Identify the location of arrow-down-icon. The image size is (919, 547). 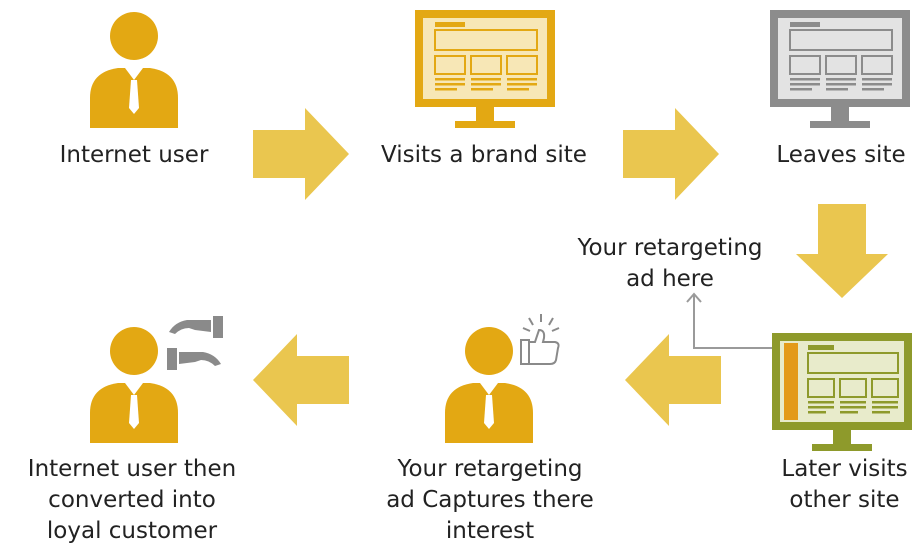
(842, 251).